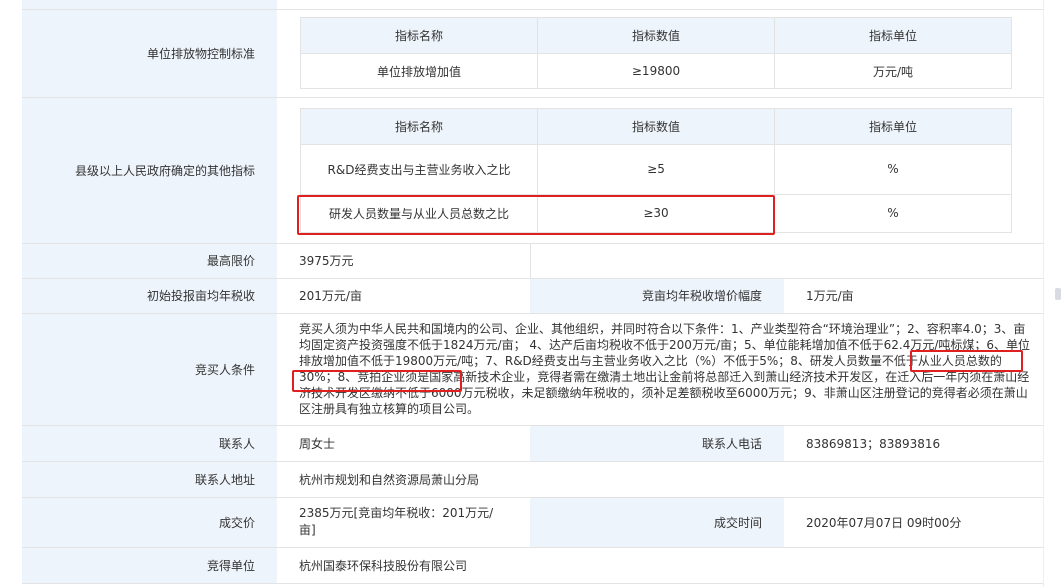  I want to click on emission-subtable-cell: 指标名称 指标数值 指标单位 单位排放增加值 ≥19800 万元/吨, so click(660, 53).